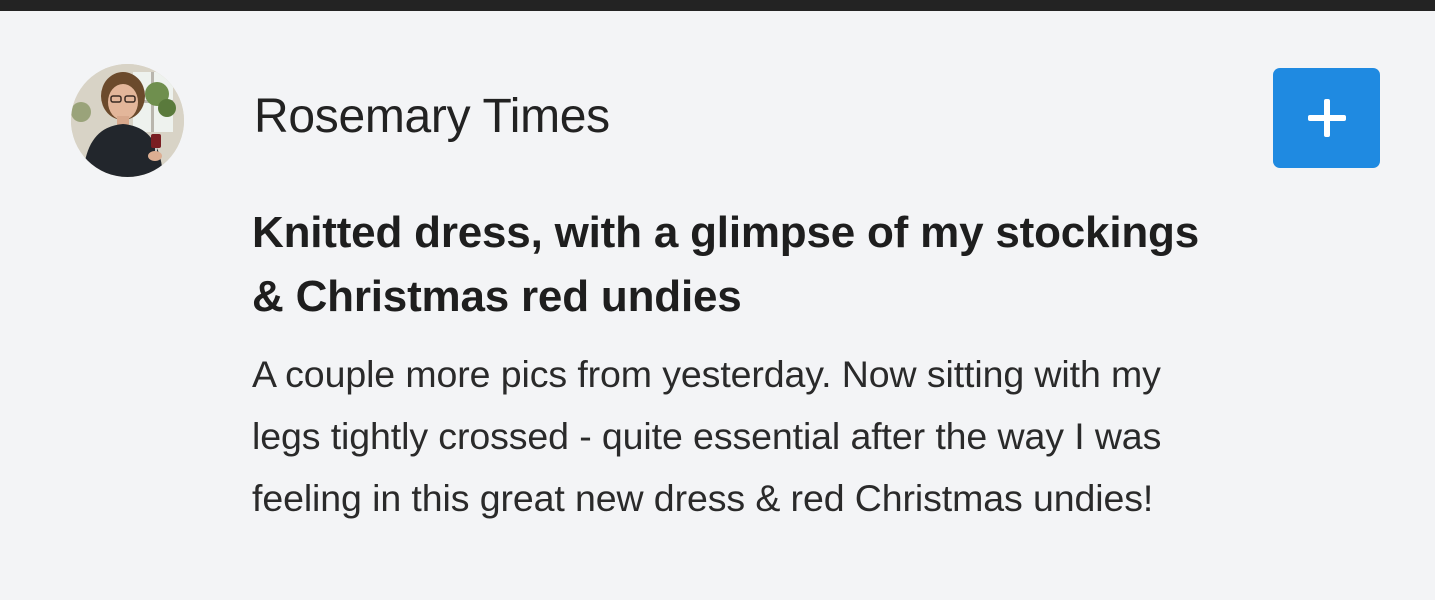 The height and width of the screenshot is (600, 1435). I want to click on follow-button, so click(1326, 118).